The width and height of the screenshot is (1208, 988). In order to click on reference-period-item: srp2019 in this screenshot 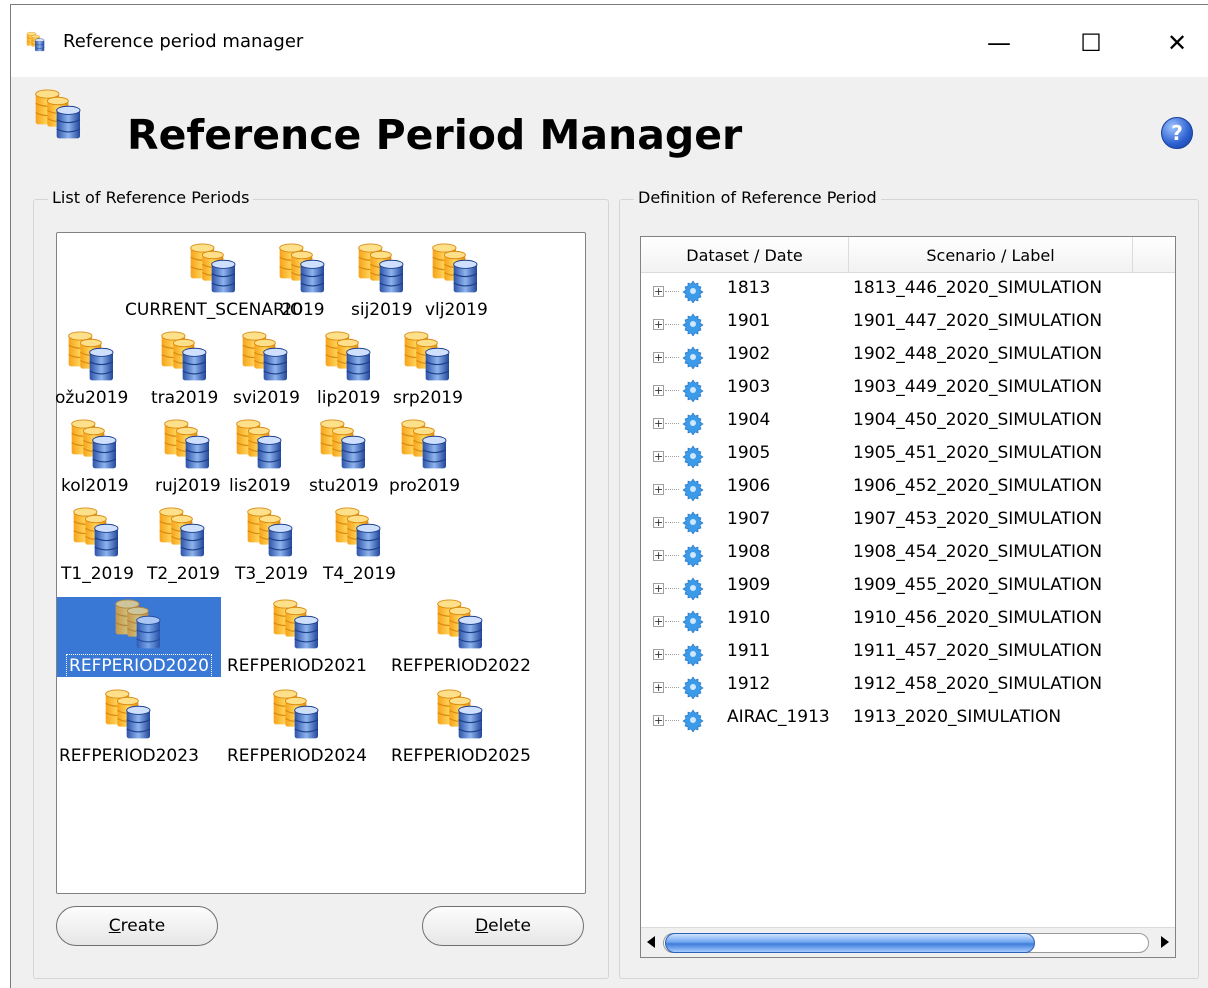, I will do `click(428, 369)`.